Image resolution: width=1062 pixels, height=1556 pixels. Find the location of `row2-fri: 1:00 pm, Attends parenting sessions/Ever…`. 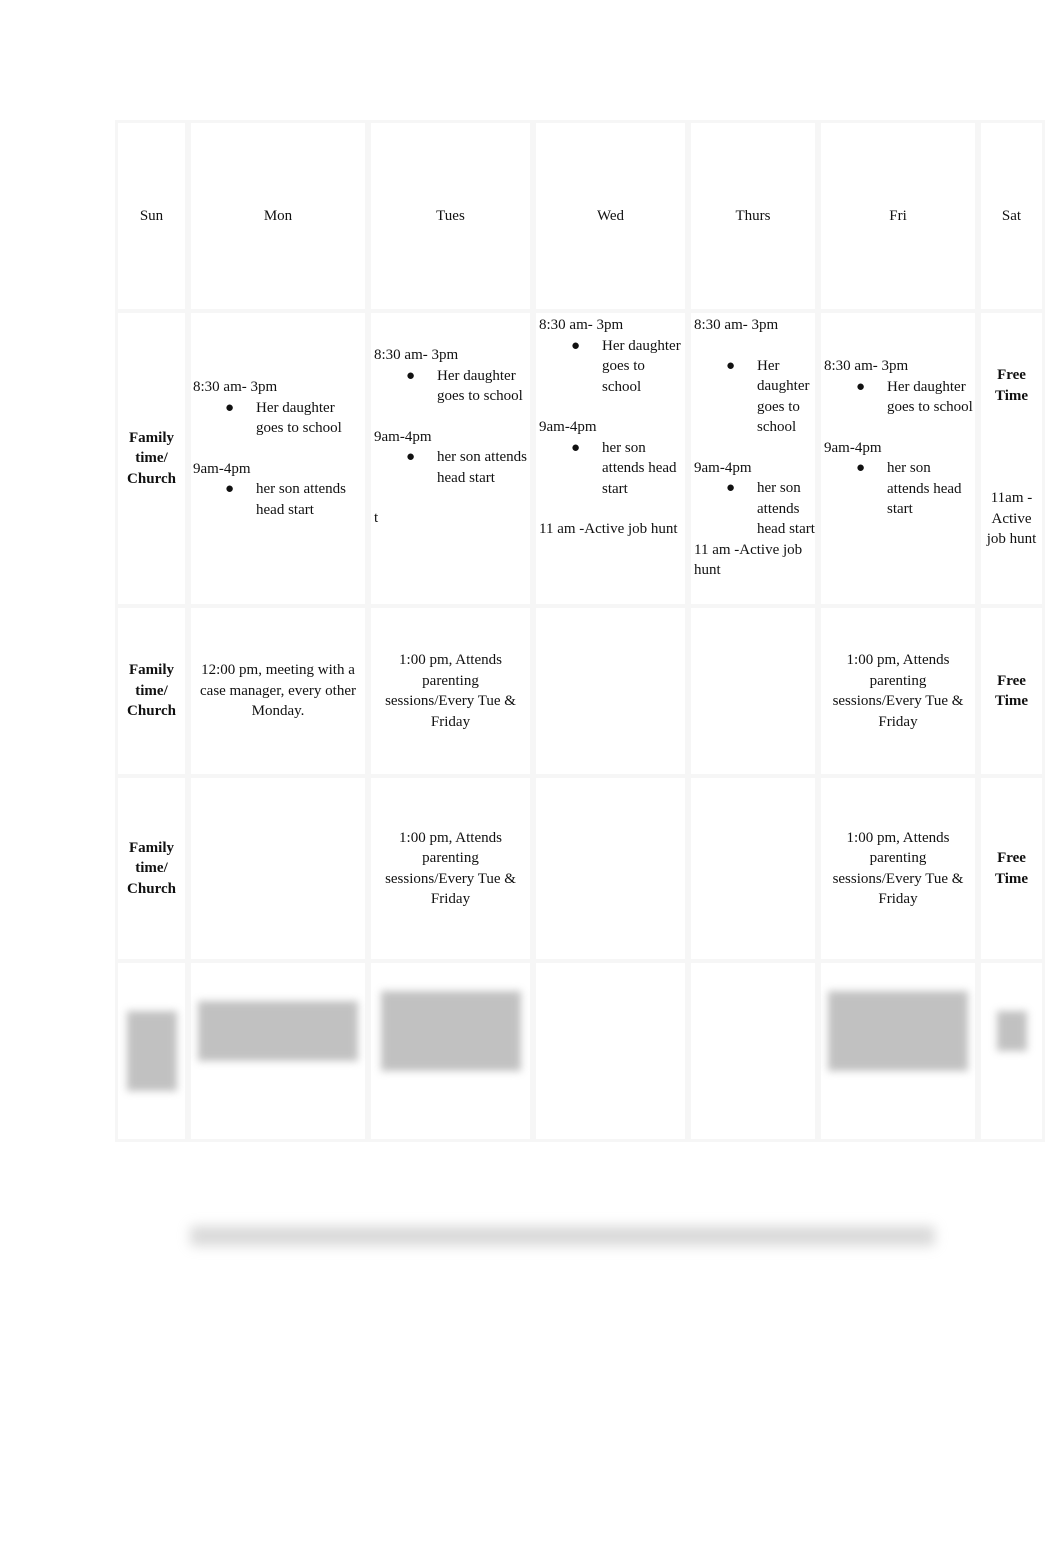

row2-fri: 1:00 pm, Attends parenting sessions/Ever… is located at coordinates (898, 691).